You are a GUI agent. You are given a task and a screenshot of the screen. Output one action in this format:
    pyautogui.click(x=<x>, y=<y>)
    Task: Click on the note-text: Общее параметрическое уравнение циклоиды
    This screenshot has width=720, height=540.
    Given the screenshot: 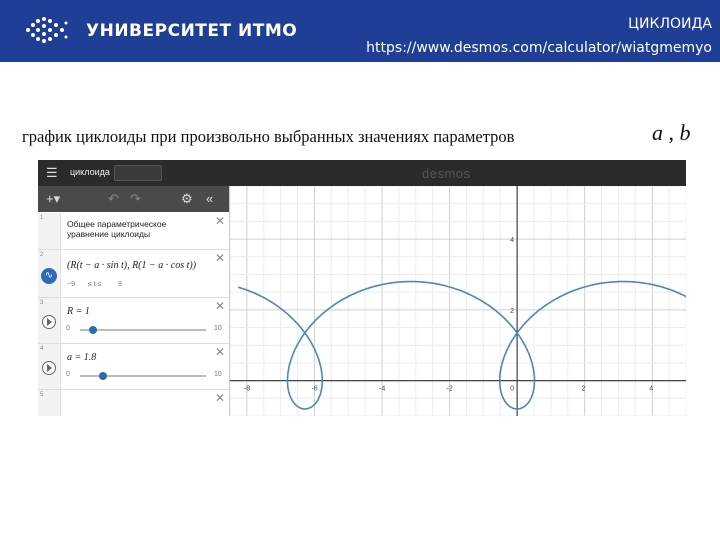 What is the action you would take?
    pyautogui.click(x=117, y=229)
    